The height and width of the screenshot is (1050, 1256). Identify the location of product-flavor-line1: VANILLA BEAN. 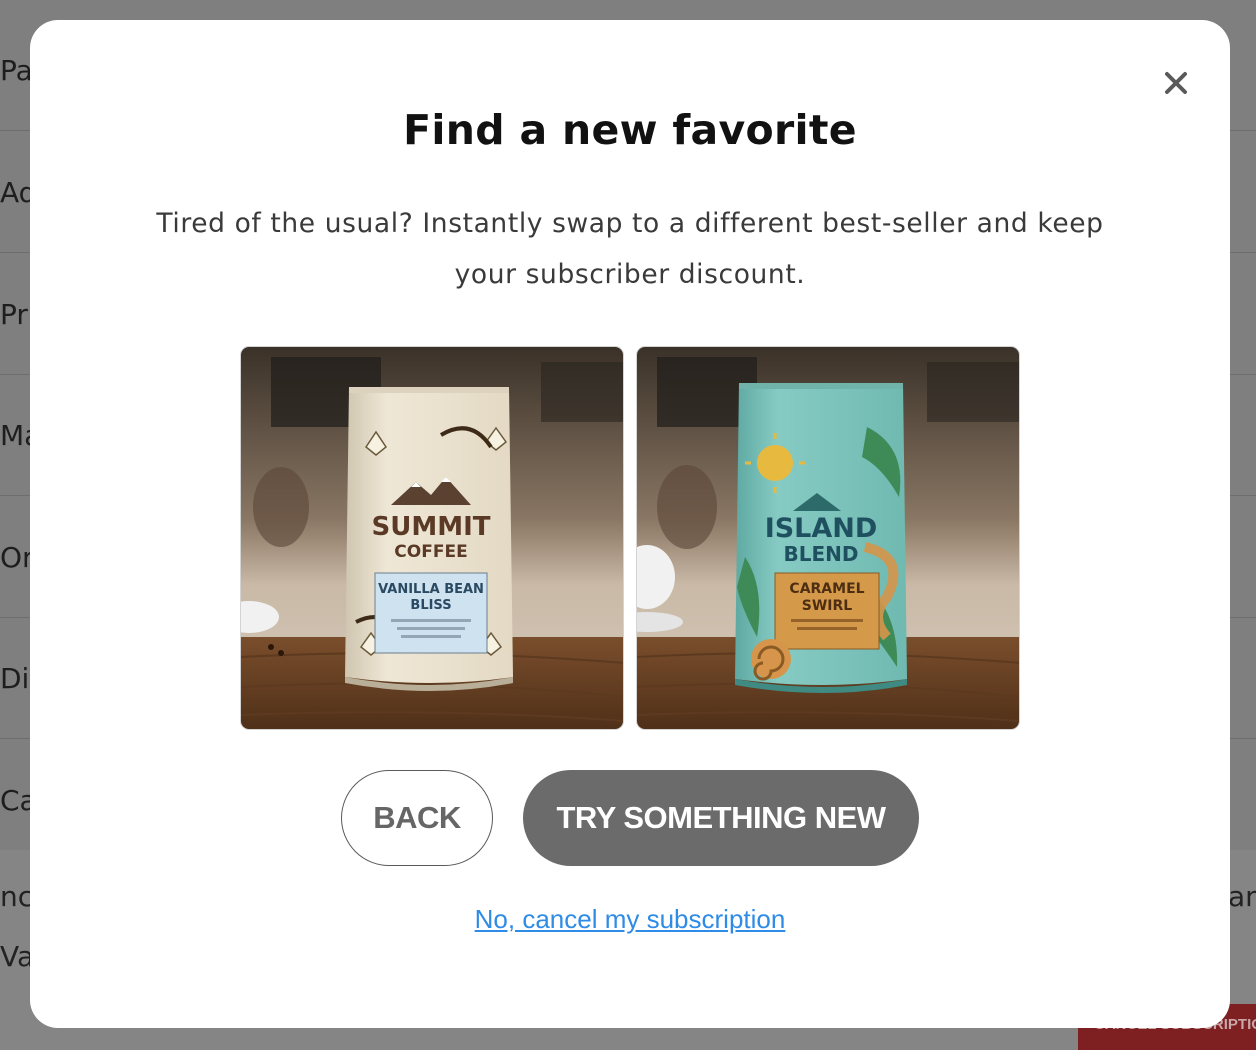
(431, 589).